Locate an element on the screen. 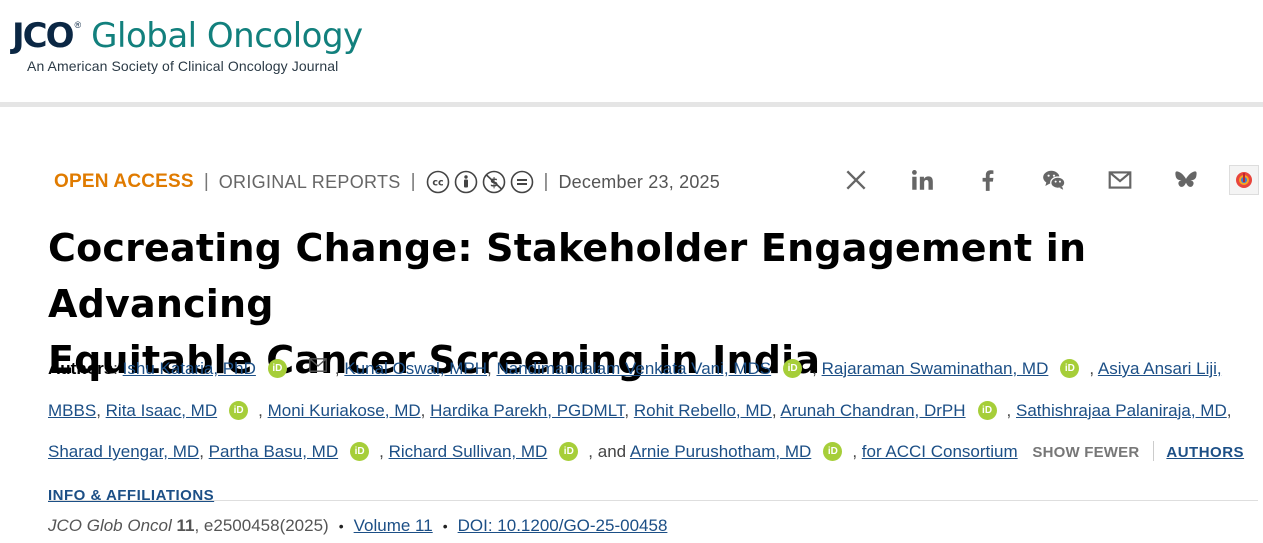  divider is located at coordinates (1154, 451).